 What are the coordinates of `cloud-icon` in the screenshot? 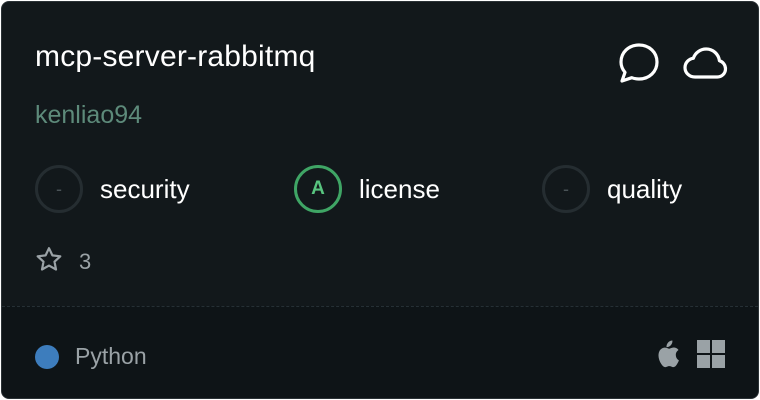 It's located at (705, 63).